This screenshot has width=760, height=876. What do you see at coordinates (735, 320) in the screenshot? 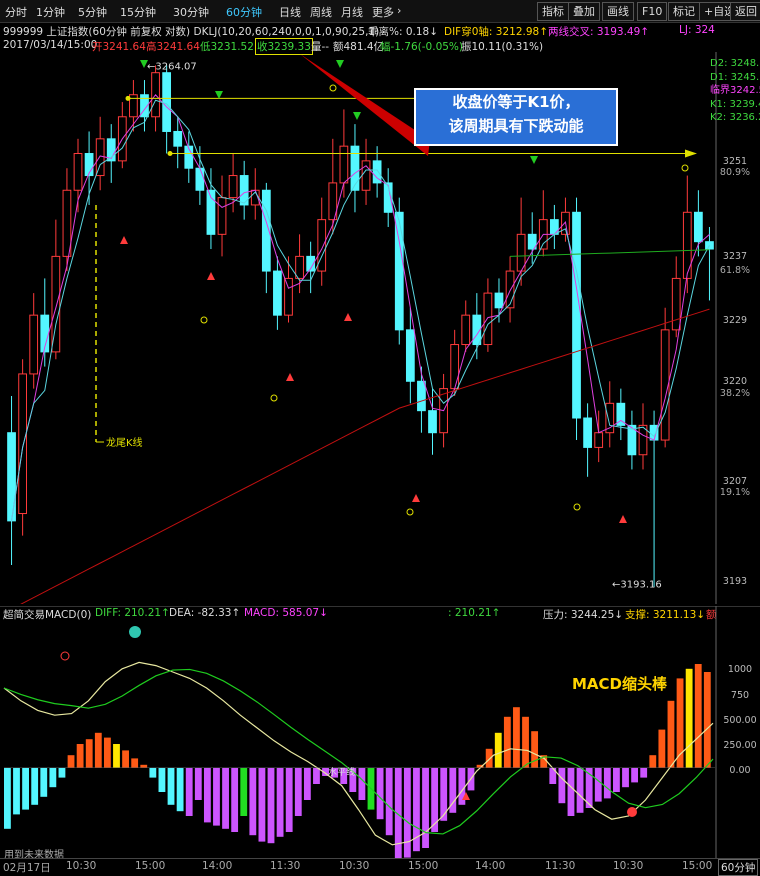
I see `price-axis-label: 3229` at bounding box center [735, 320].